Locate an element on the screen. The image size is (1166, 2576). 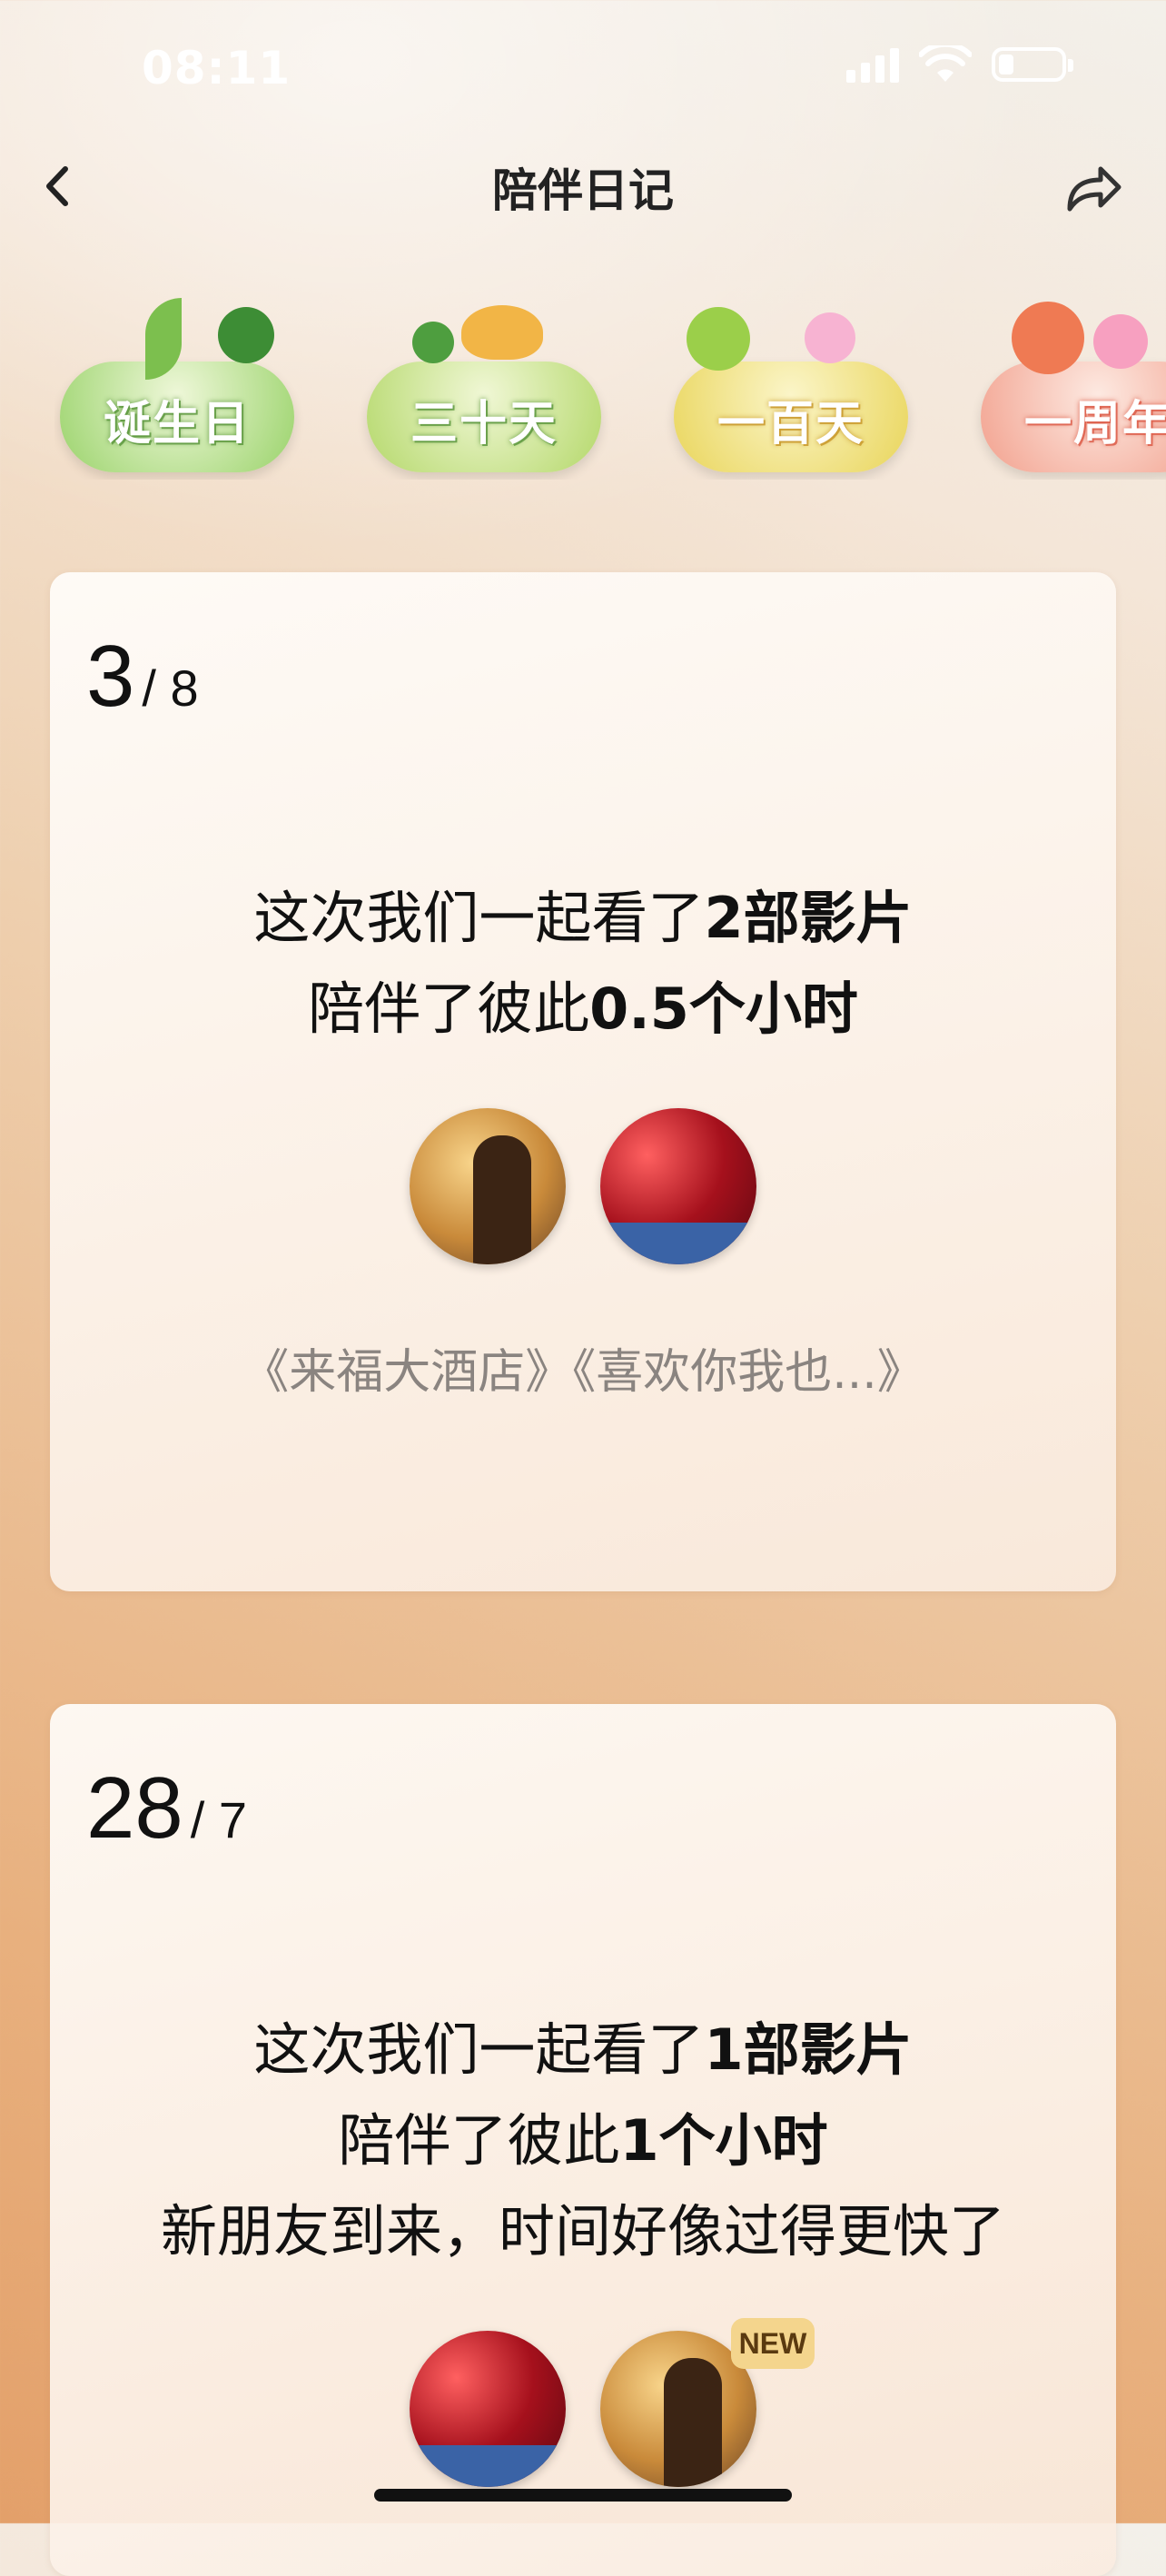
status-time: 08:11 is located at coordinates (217, 68).